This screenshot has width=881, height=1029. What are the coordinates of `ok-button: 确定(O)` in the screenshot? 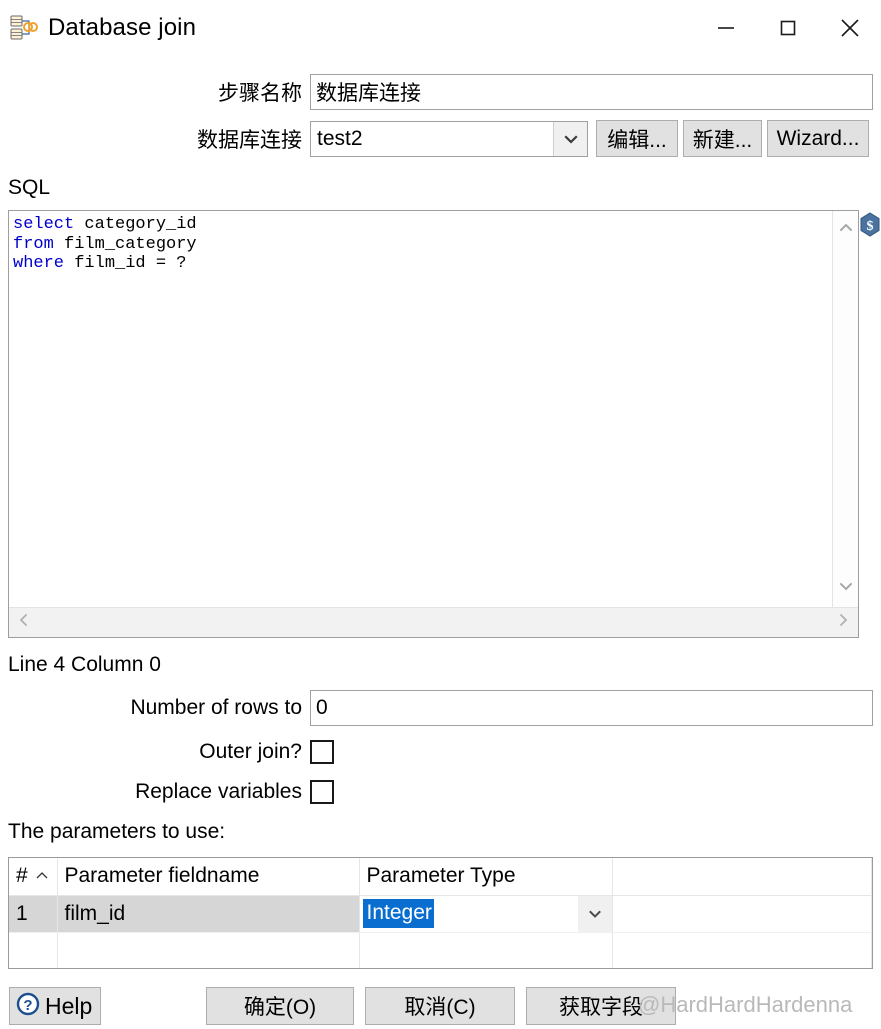 It's located at (280, 1006).